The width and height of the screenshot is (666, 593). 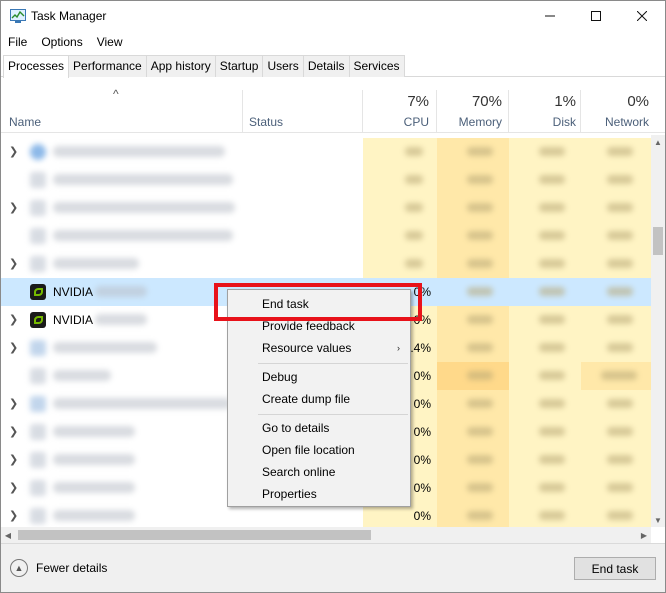 I want to click on horizontal-scroll-thumb, so click(x=194, y=535).